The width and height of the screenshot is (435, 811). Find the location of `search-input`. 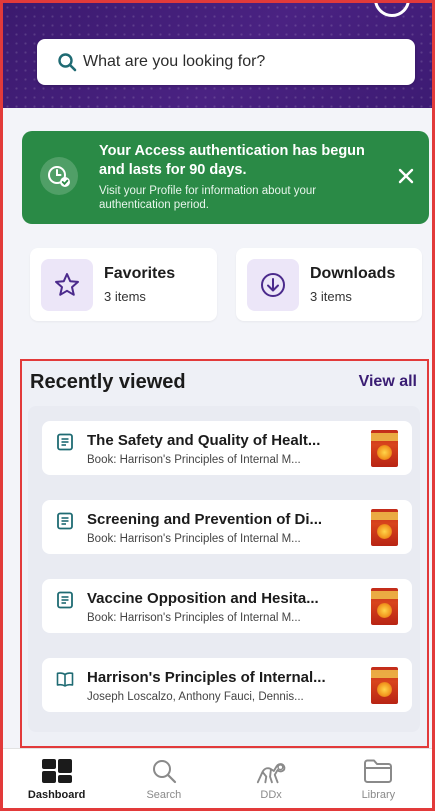

search-input is located at coordinates (233, 62).